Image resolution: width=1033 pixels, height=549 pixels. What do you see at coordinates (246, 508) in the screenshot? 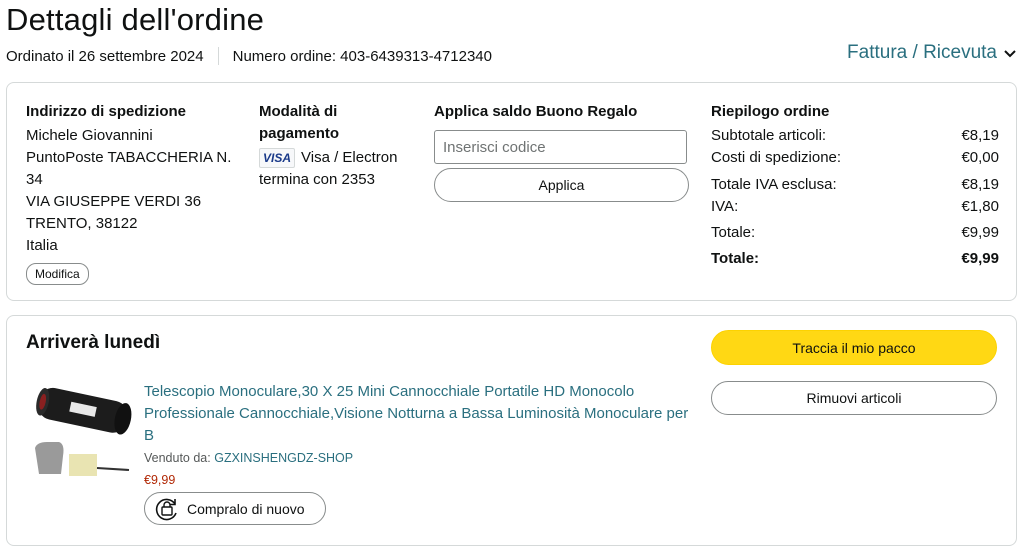
I see `buy-again-label: Compralo di nuovo` at bounding box center [246, 508].